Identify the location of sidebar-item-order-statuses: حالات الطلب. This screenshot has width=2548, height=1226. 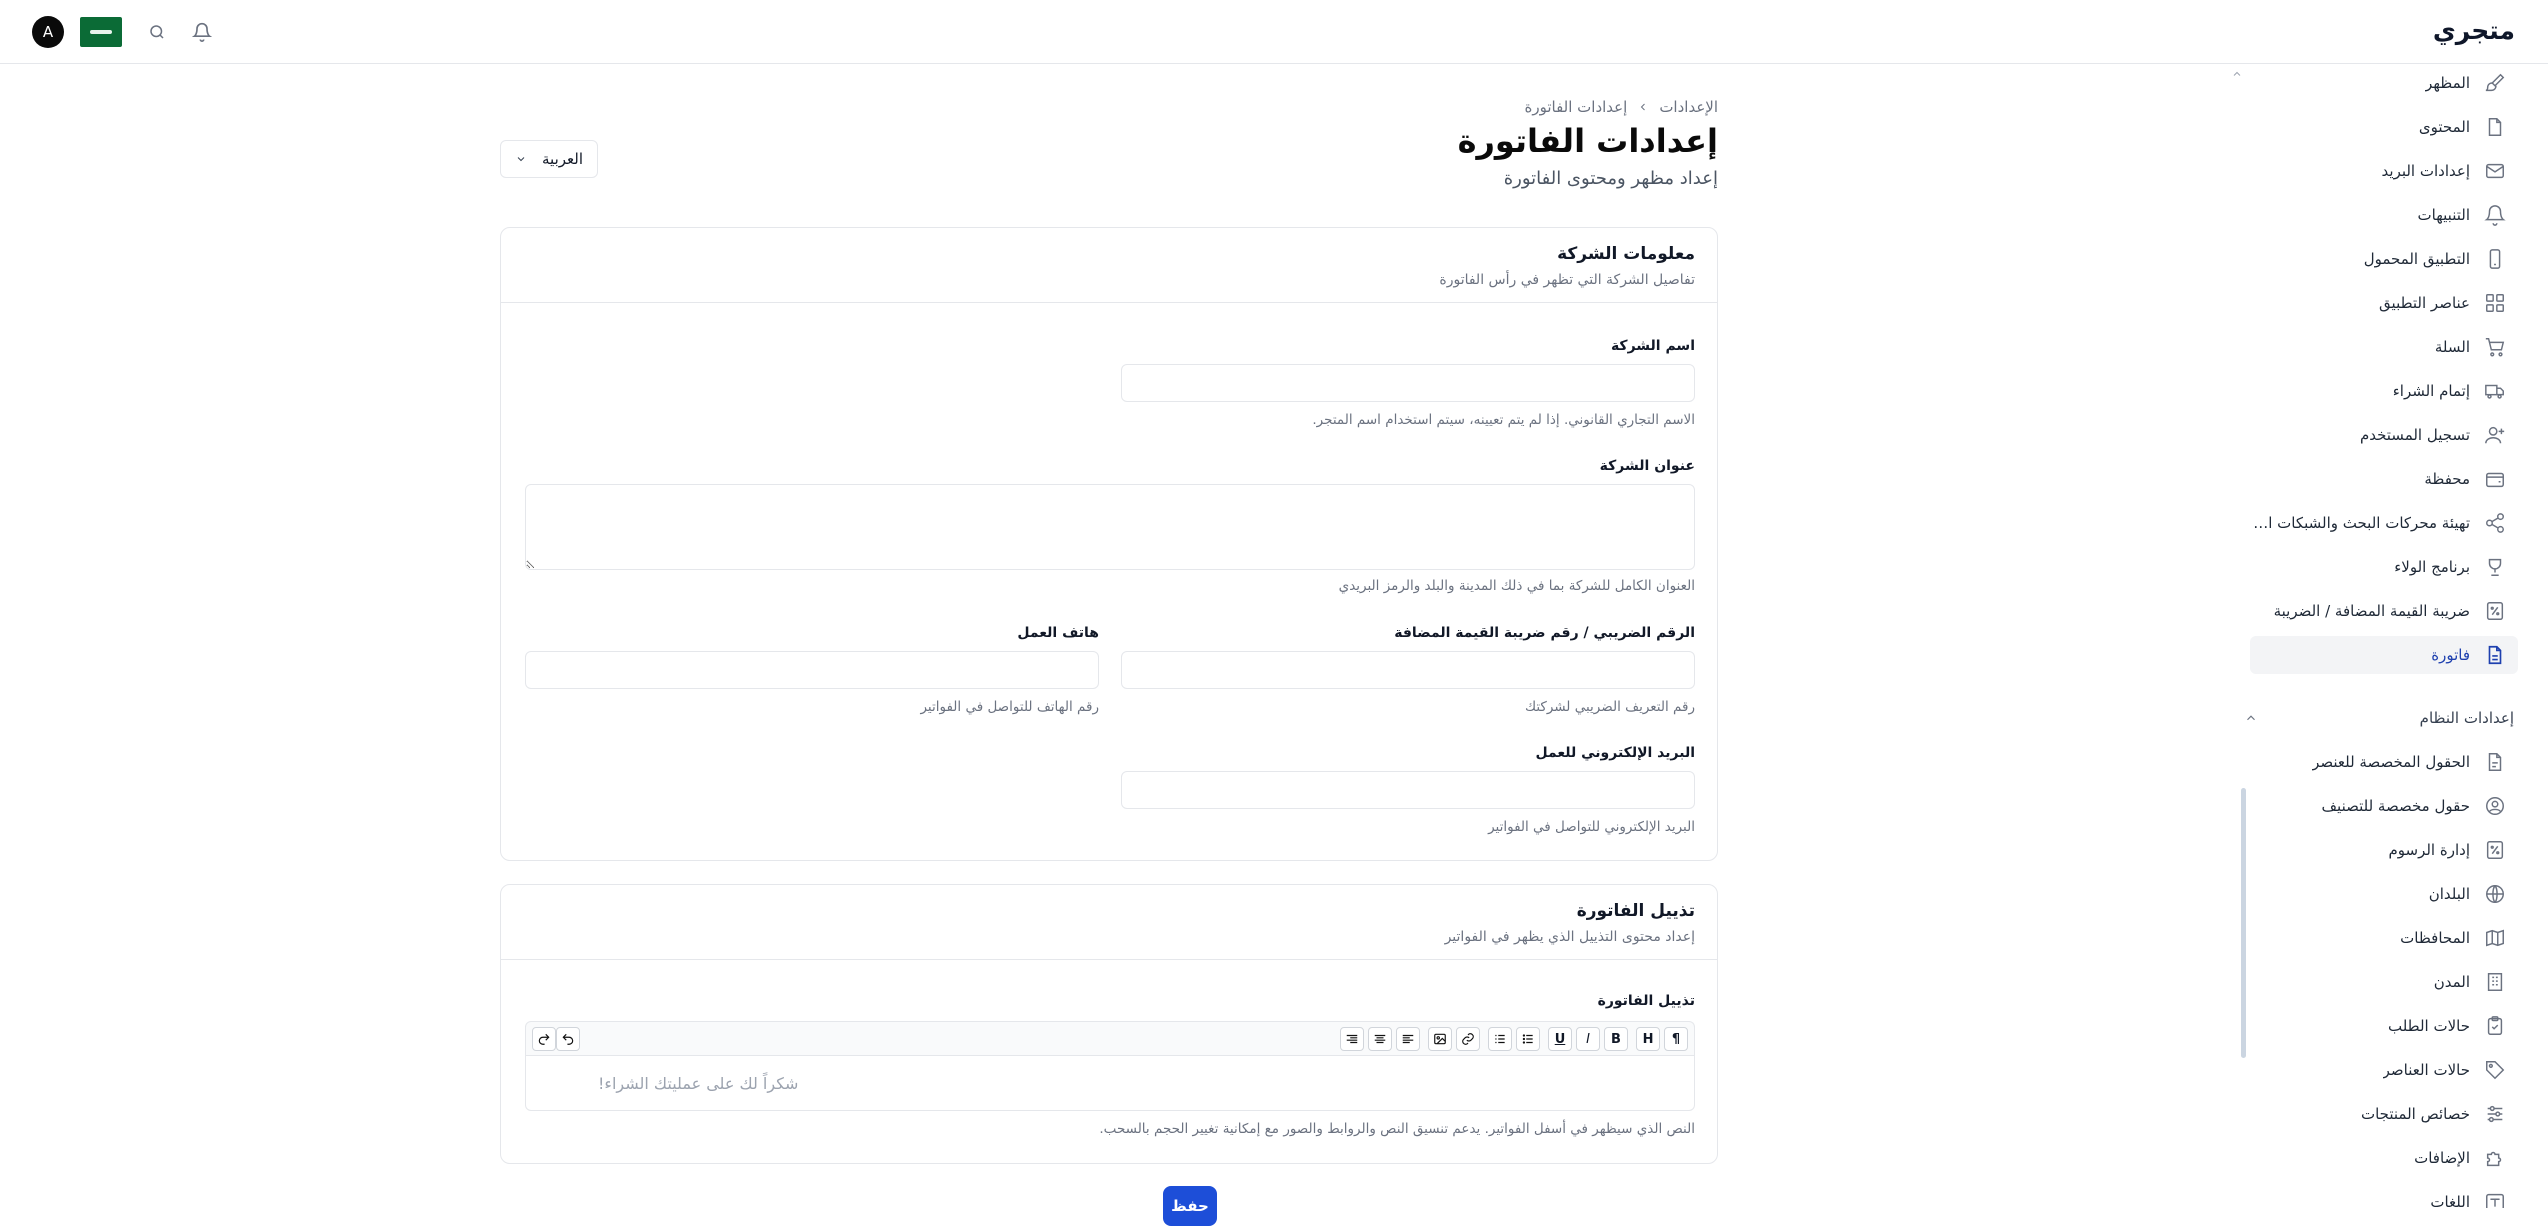
(2384, 1026).